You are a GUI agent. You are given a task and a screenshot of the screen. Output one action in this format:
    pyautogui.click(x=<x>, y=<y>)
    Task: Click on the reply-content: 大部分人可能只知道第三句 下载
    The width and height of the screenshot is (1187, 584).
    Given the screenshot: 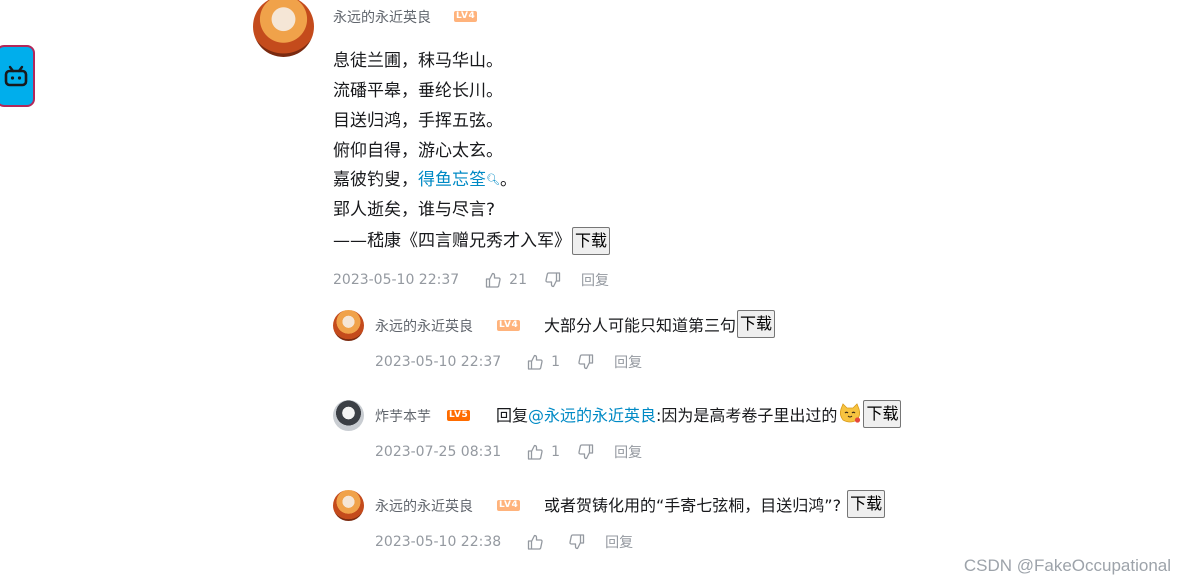 What is the action you would take?
    pyautogui.click(x=660, y=324)
    